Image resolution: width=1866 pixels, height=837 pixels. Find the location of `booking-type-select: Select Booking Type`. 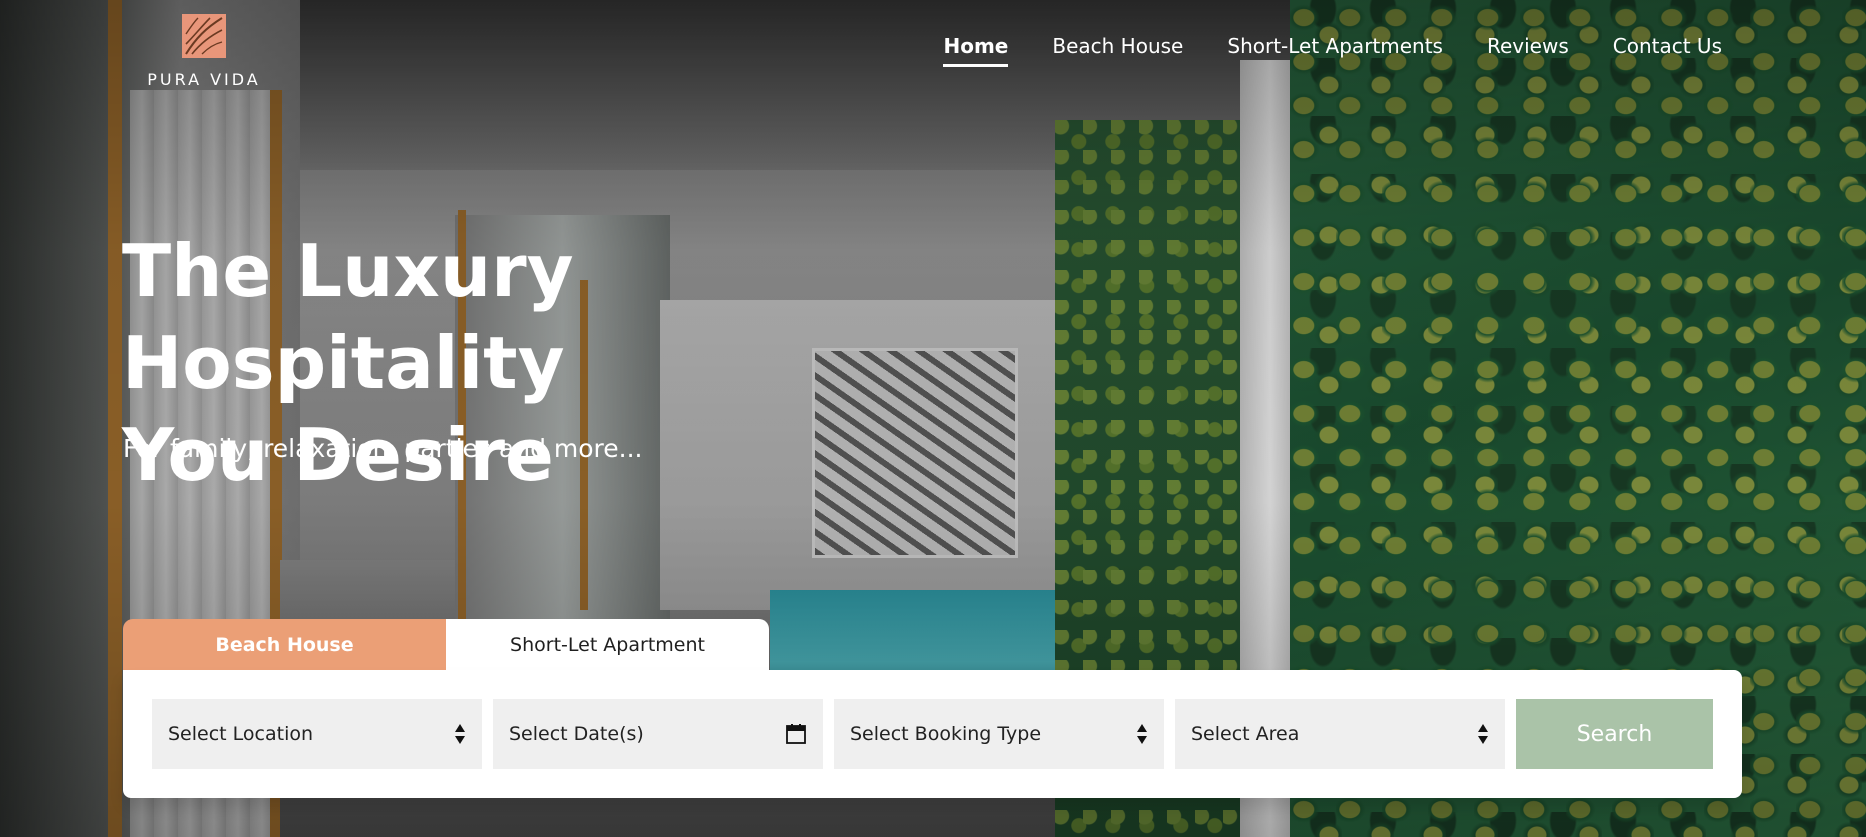

booking-type-select: Select Booking Type is located at coordinates (999, 734).